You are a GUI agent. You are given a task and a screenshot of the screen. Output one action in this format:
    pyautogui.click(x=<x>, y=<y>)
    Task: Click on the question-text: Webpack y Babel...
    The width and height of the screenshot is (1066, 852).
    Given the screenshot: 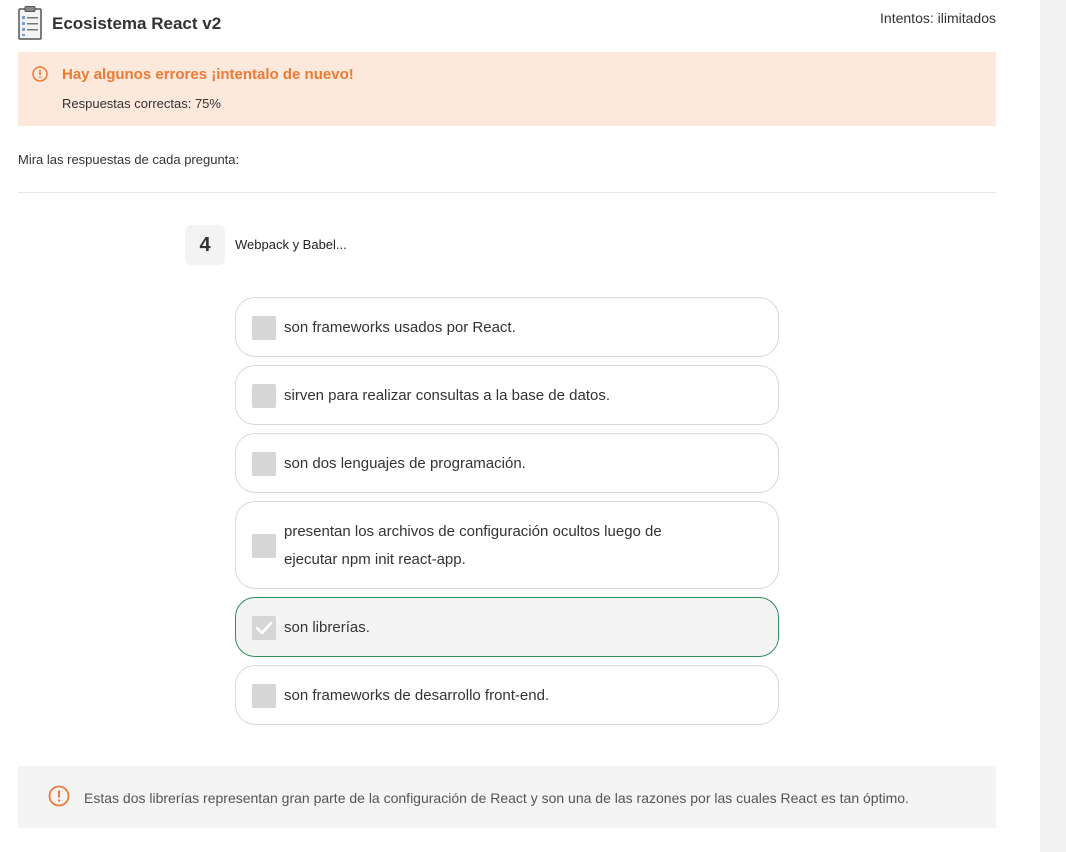 What is the action you would take?
    pyautogui.click(x=291, y=244)
    